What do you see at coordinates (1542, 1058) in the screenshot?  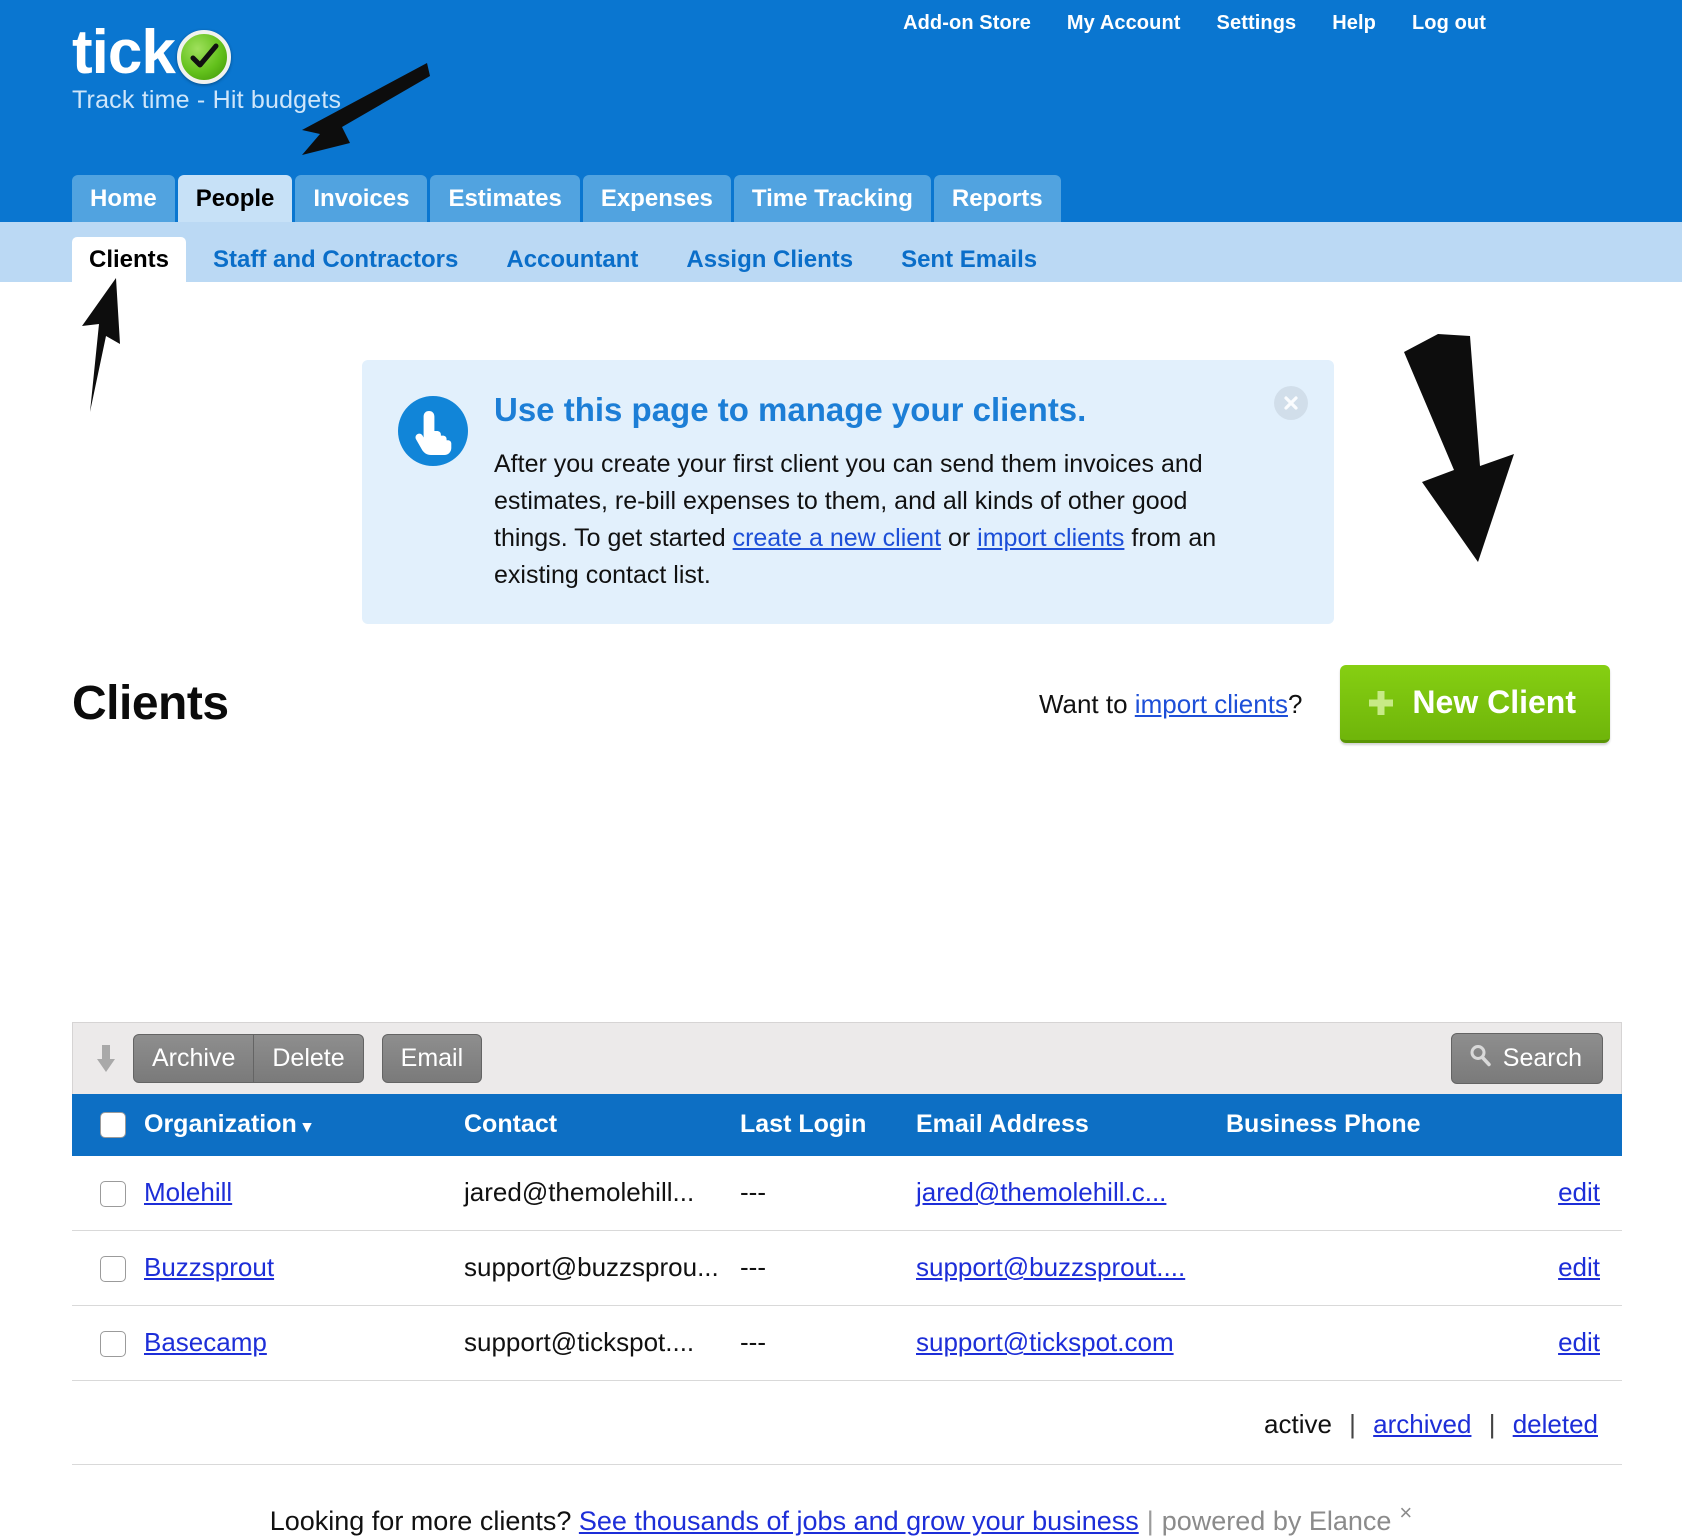 I see `search-button-label: Search` at bounding box center [1542, 1058].